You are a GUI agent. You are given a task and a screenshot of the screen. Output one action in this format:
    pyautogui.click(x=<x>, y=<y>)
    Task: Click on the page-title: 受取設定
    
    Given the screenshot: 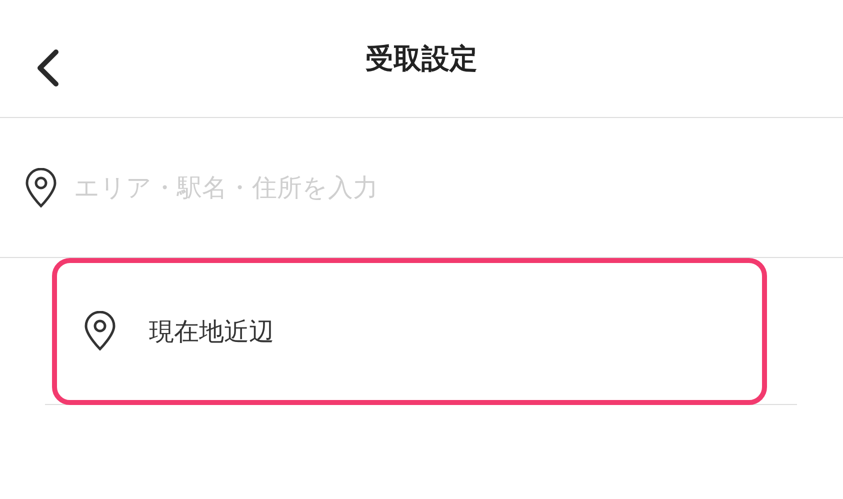 What is the action you would take?
    pyautogui.click(x=422, y=58)
    